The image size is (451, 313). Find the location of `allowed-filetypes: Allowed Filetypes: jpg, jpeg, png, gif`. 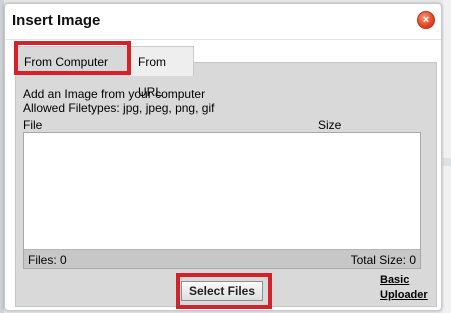

allowed-filetypes: Allowed Filetypes: jpg, jpeg, png, gif is located at coordinates (119, 108).